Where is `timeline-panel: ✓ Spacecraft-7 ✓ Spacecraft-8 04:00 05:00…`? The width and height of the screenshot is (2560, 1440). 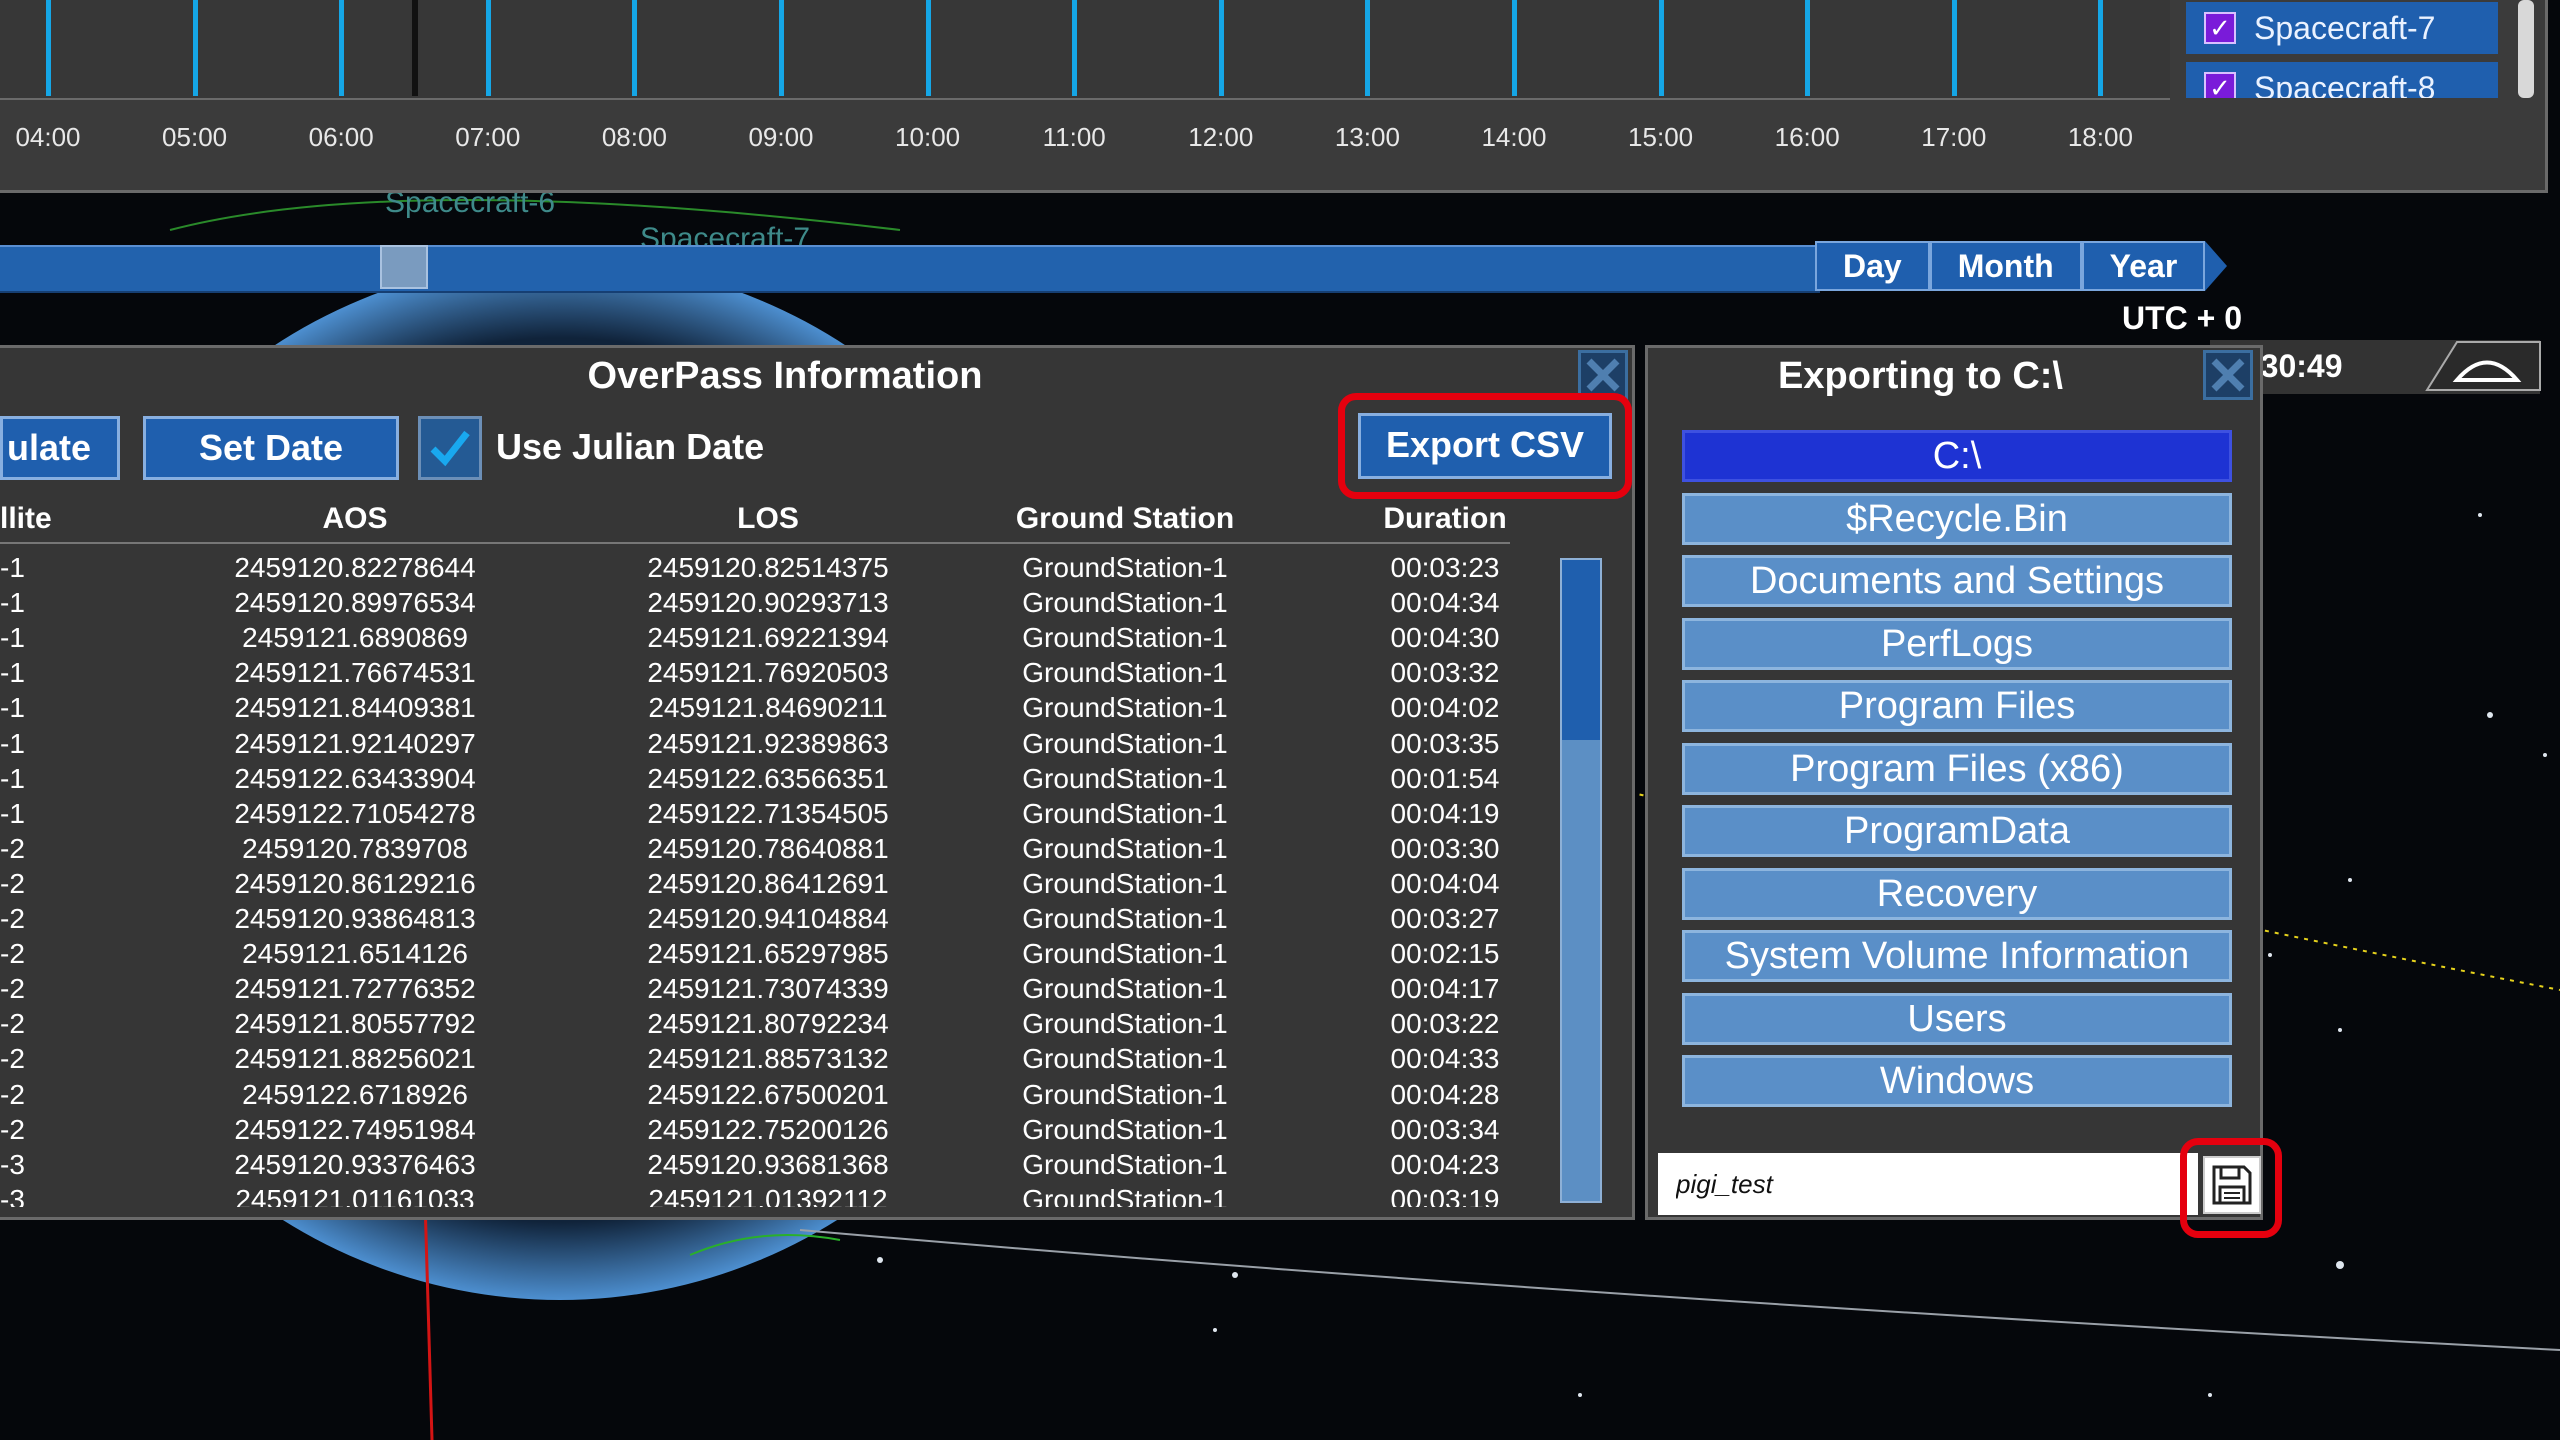 timeline-panel: ✓ Spacecraft-7 ✓ Spacecraft-8 04:00 05:00… is located at coordinates (1274, 96).